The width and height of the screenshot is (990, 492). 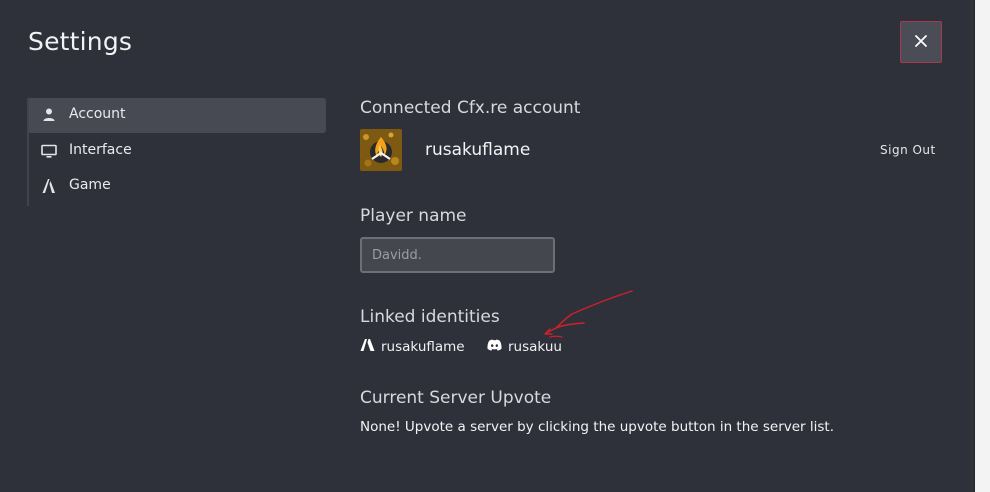 What do you see at coordinates (423, 347) in the screenshot?
I see `identity-name: rusakuflame` at bounding box center [423, 347].